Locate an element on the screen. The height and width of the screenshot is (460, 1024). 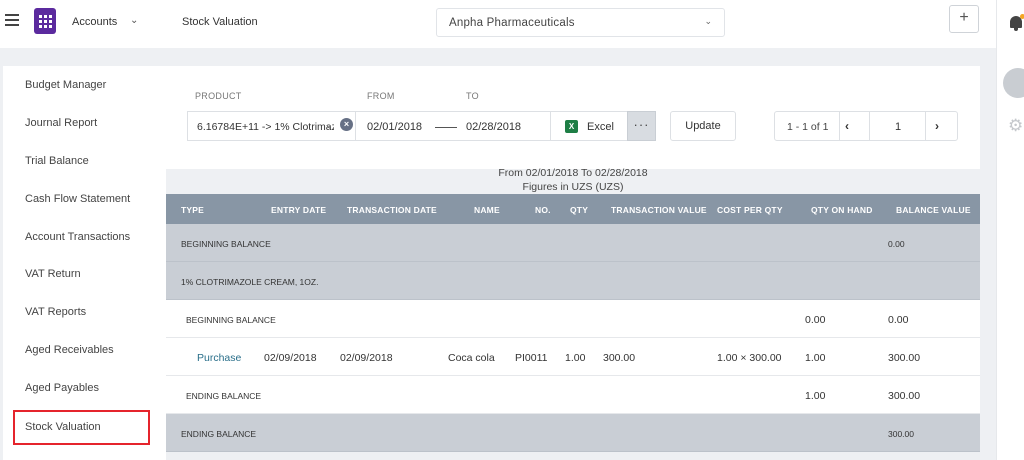
to-date-input: 02/28/2018 is located at coordinates (493, 127).